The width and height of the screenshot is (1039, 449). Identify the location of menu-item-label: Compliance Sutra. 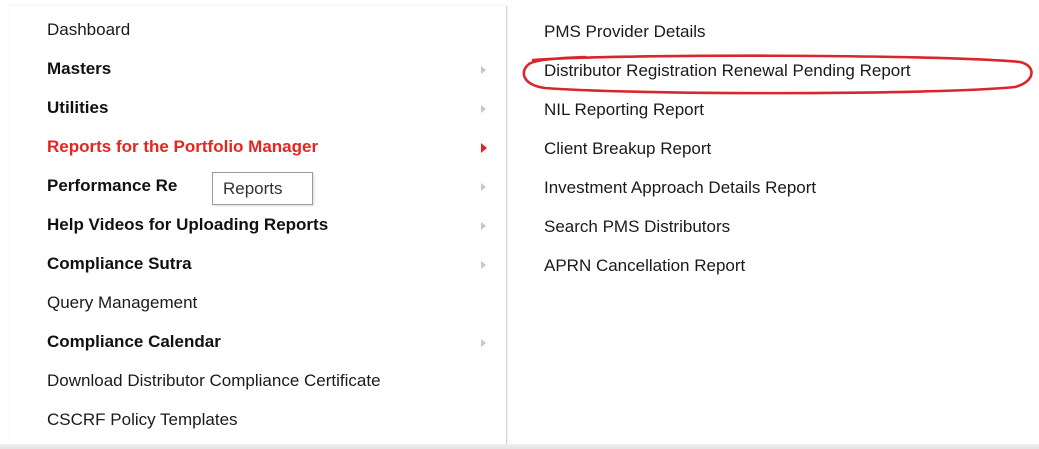
(119, 263).